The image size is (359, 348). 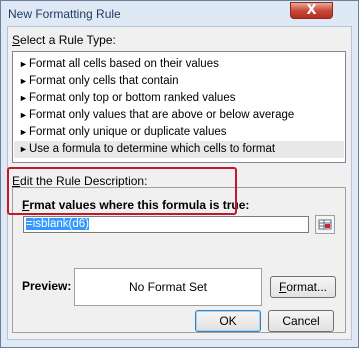 I want to click on range-select-icon, so click(x=325, y=224).